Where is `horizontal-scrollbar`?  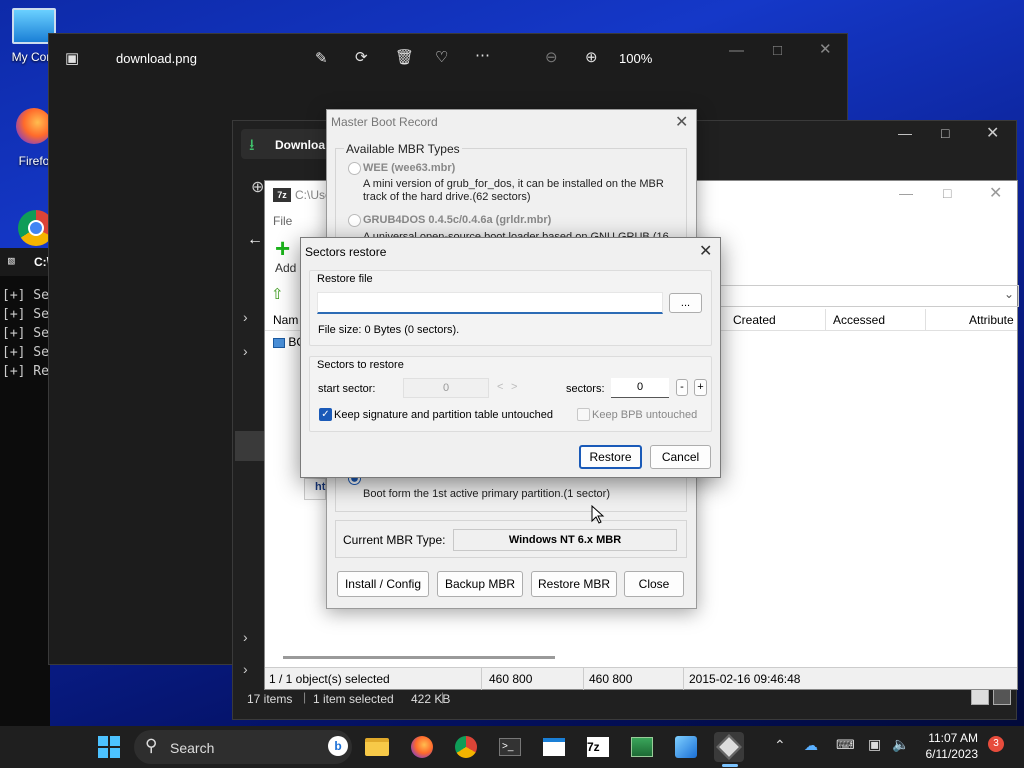
horizontal-scrollbar is located at coordinates (419, 657).